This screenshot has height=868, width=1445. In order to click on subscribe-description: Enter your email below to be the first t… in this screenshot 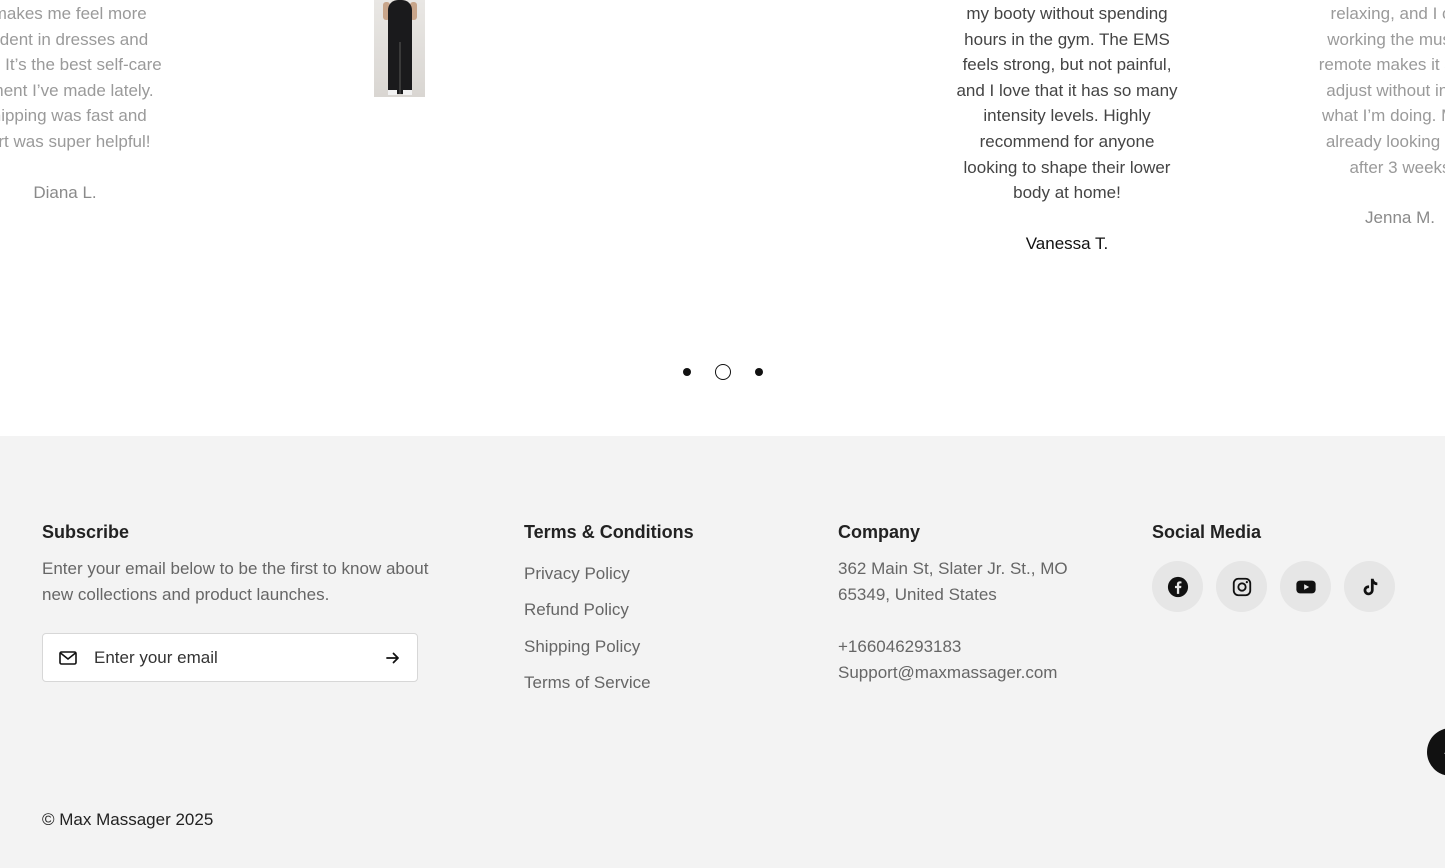, I will do `click(235, 581)`.